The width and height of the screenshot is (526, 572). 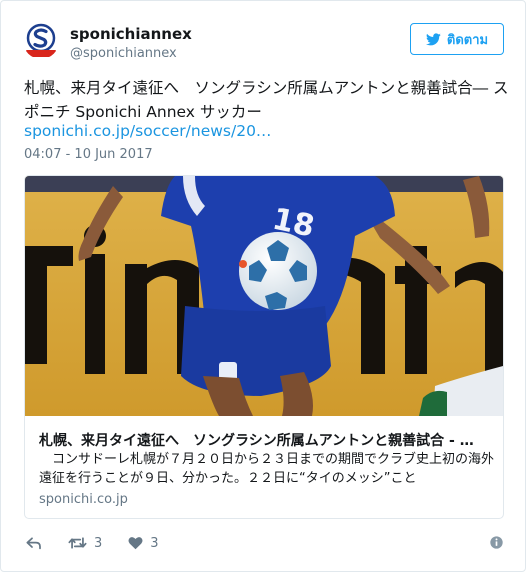 What do you see at coordinates (88, 154) in the screenshot?
I see `tweet-timestamp: 04:07 - 10 Jun 2017` at bounding box center [88, 154].